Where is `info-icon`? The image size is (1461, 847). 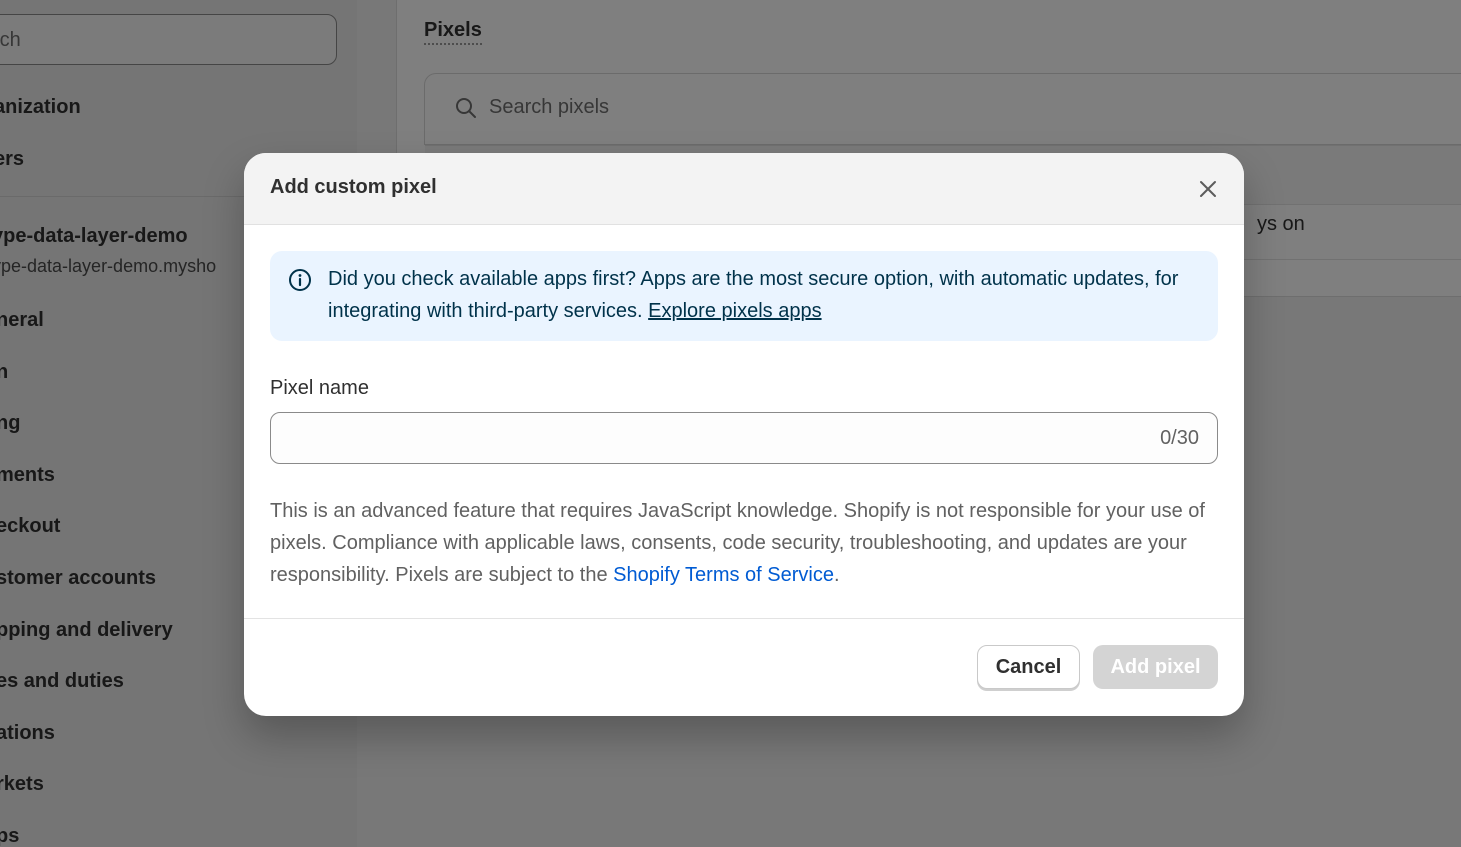
info-icon is located at coordinates (300, 282).